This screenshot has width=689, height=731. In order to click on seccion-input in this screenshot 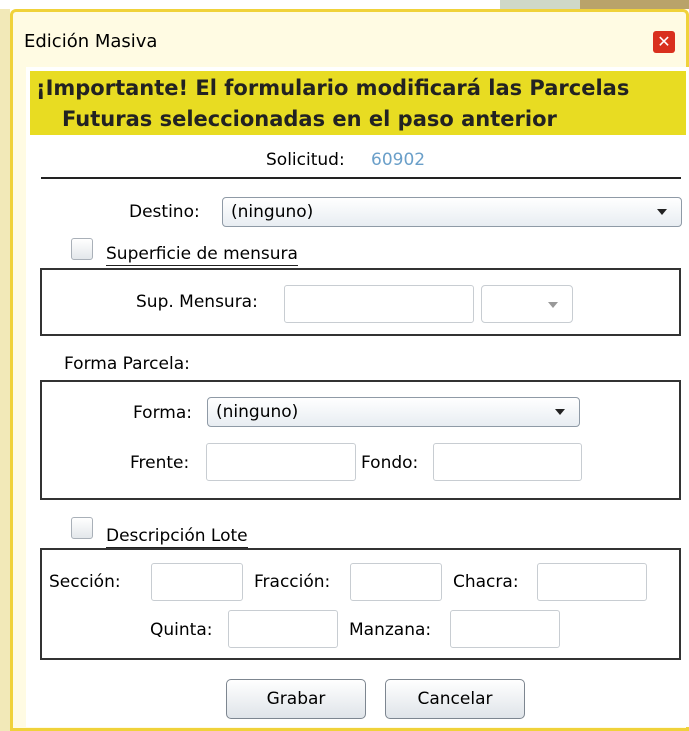, I will do `click(197, 582)`.